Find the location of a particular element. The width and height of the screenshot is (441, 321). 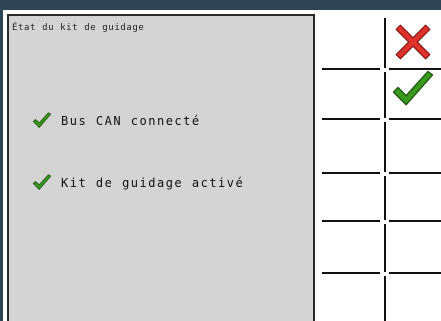

status-item-label: Kit de guidage activé is located at coordinates (153, 183).